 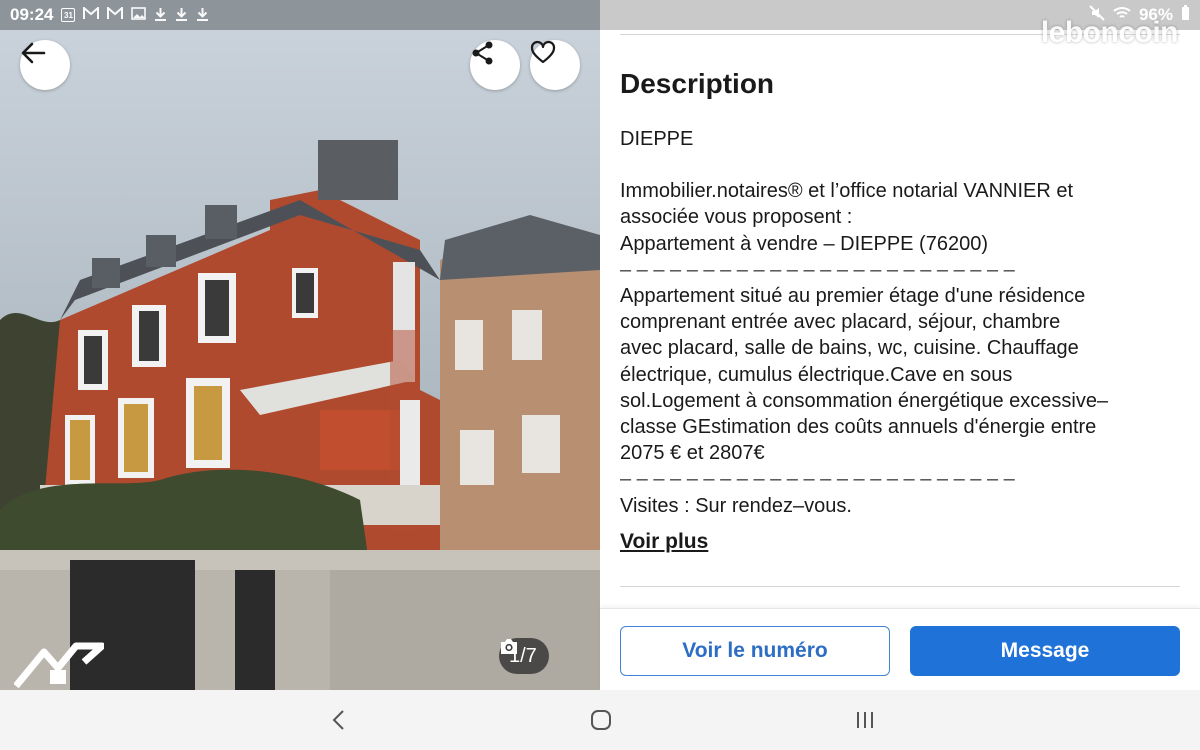 What do you see at coordinates (509, 646) in the screenshot?
I see `camera-icon` at bounding box center [509, 646].